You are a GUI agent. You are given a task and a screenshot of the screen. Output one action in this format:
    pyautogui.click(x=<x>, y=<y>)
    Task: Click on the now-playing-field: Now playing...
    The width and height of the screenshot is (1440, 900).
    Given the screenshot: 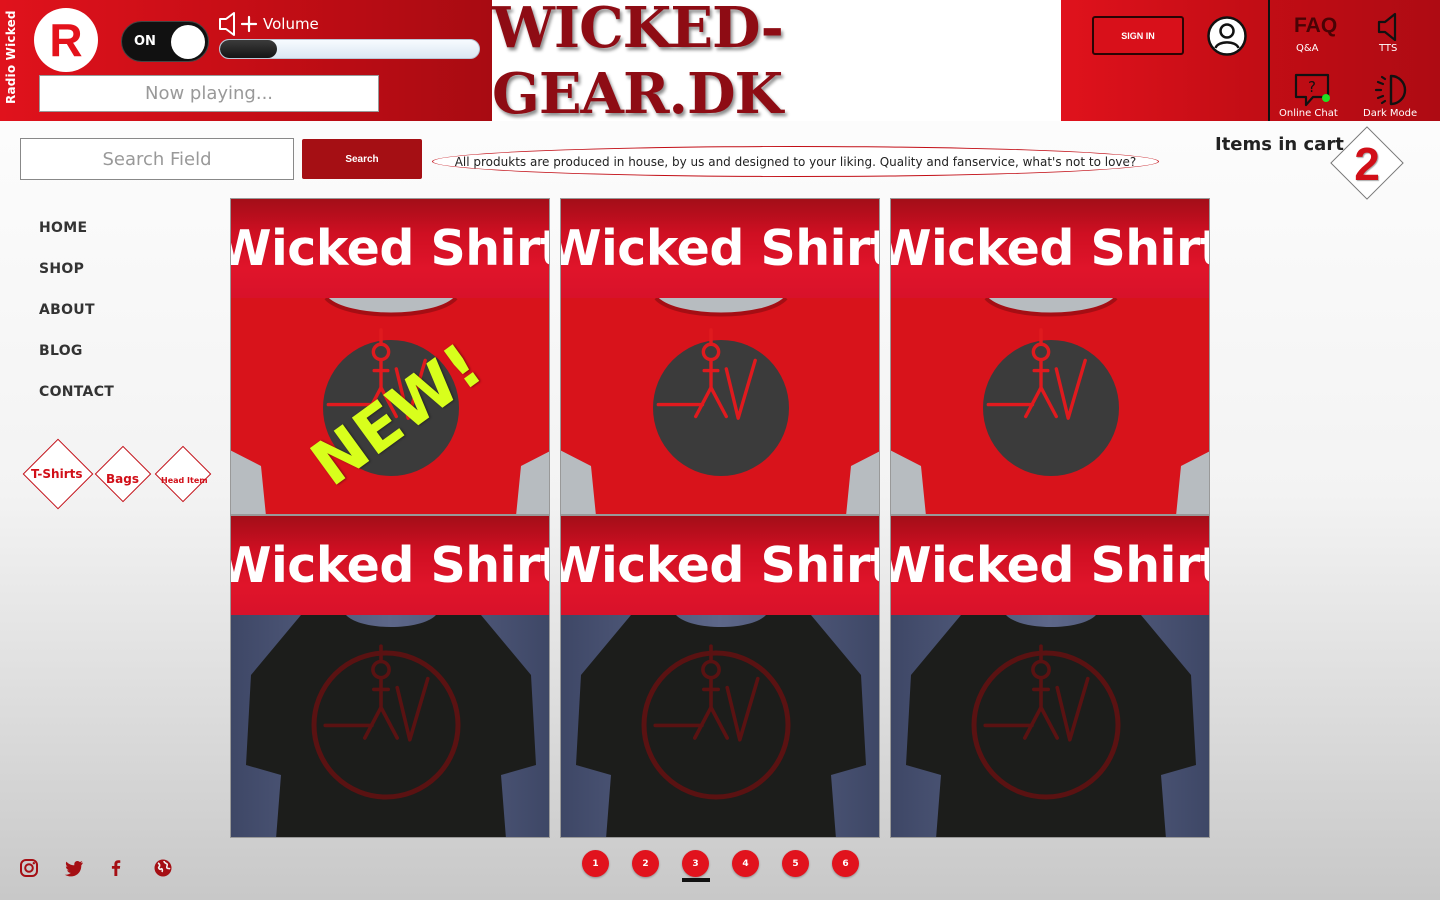 What is the action you would take?
    pyautogui.click(x=209, y=93)
    